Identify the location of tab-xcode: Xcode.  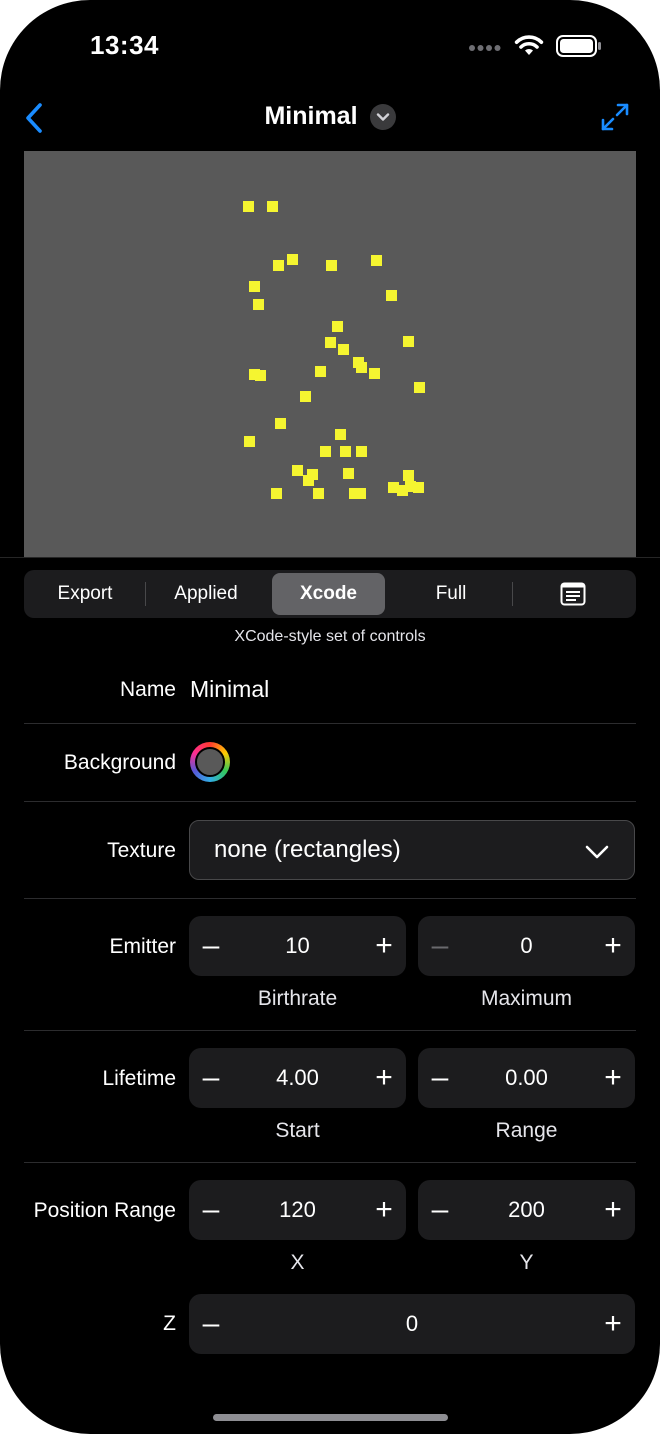
(328, 594).